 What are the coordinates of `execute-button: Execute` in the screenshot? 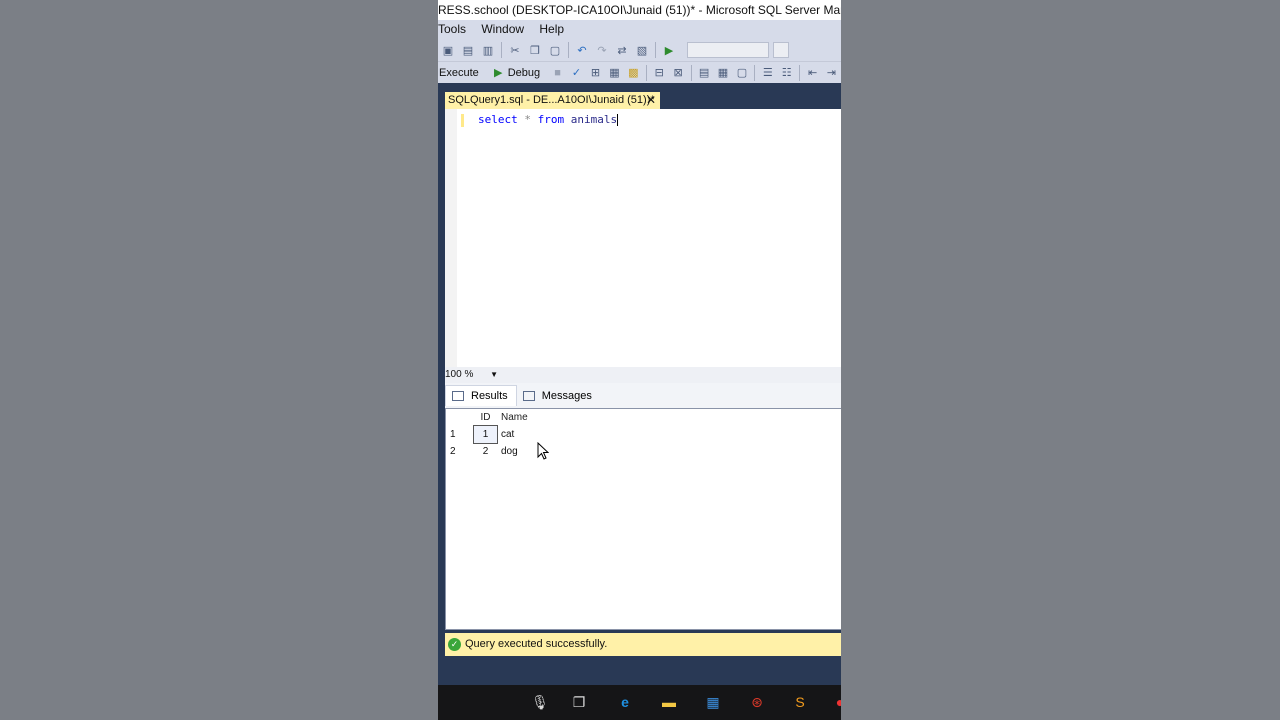 It's located at (459, 73).